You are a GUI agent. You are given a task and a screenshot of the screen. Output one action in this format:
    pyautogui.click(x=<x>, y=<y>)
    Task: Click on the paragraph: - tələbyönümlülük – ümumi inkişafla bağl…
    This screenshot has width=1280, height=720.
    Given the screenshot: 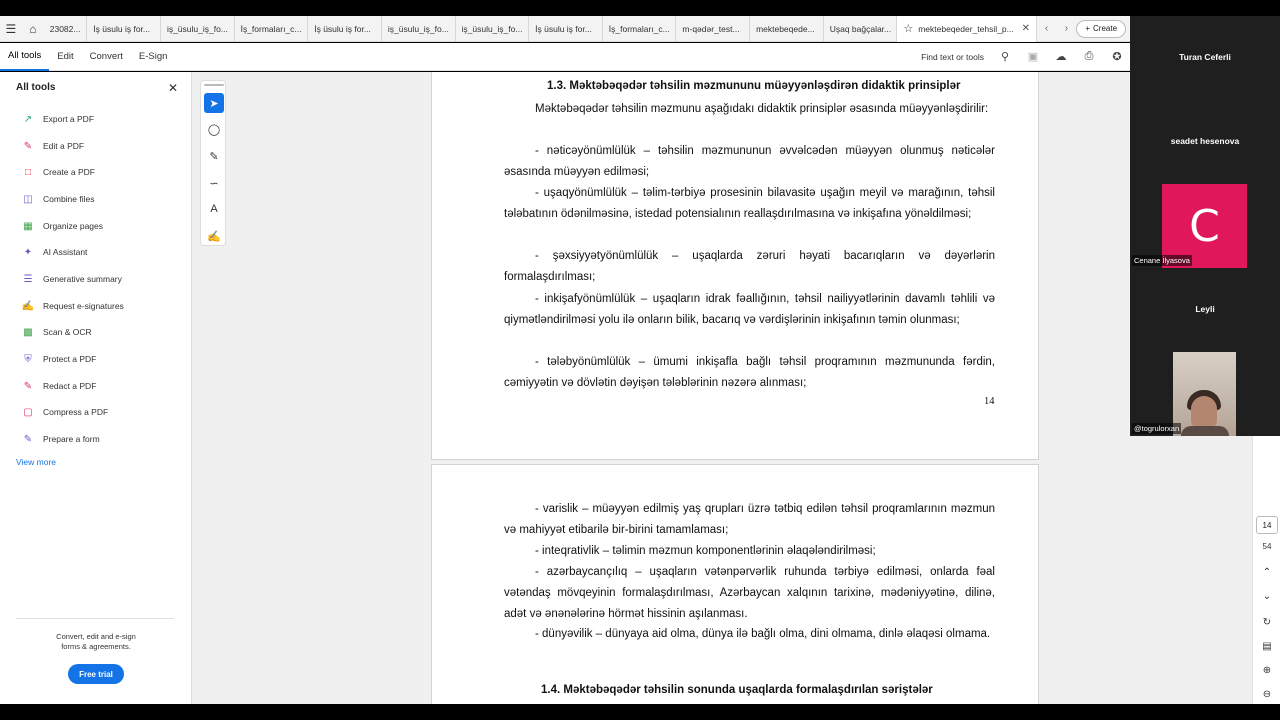 What is the action you would take?
    pyautogui.click(x=749, y=372)
    